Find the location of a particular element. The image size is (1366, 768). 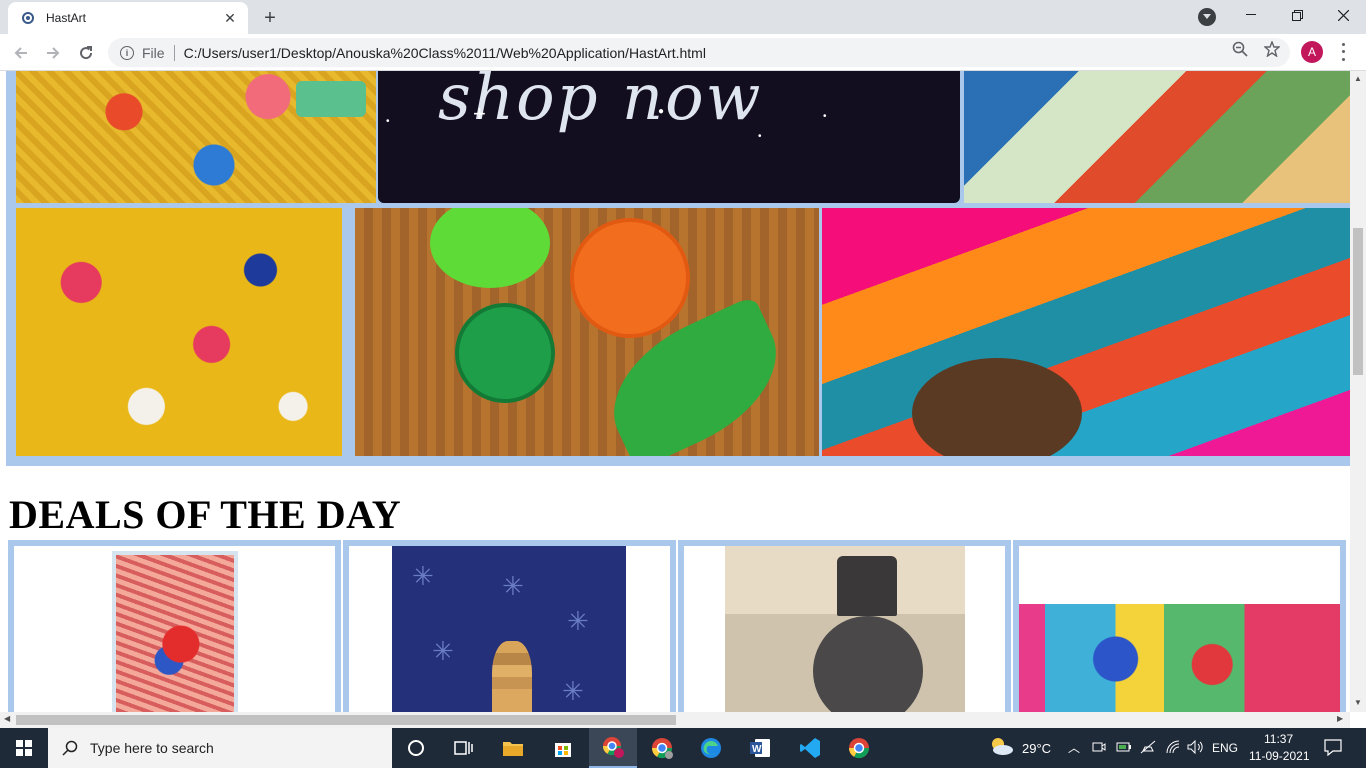

vertical-scrollbar: ▲ ▼ is located at coordinates (1358, 391).